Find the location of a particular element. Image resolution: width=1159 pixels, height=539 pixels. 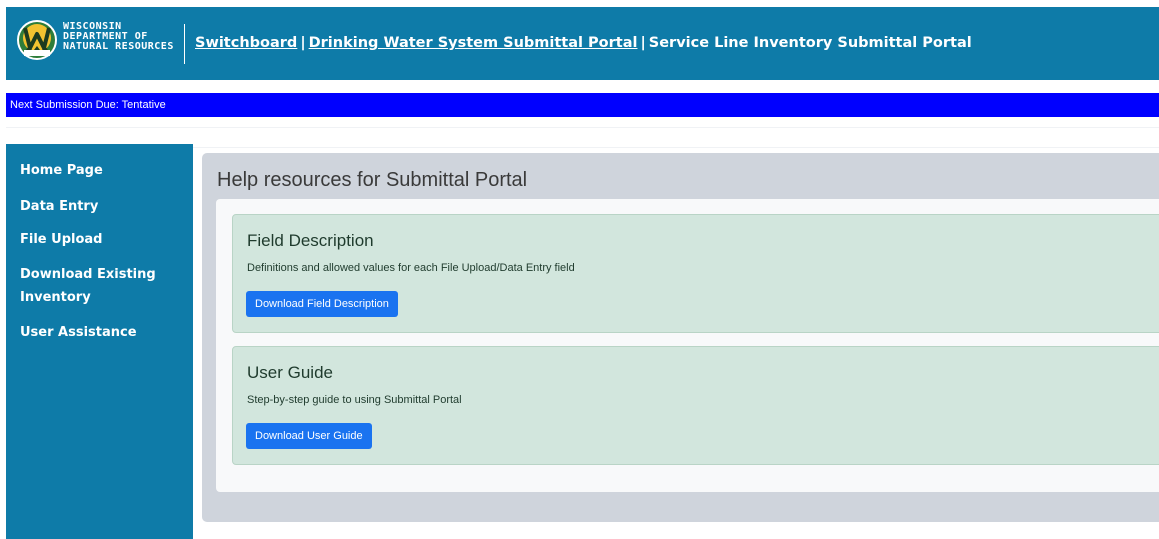

download-user-guide-button: Download User Guide is located at coordinates (309, 436).